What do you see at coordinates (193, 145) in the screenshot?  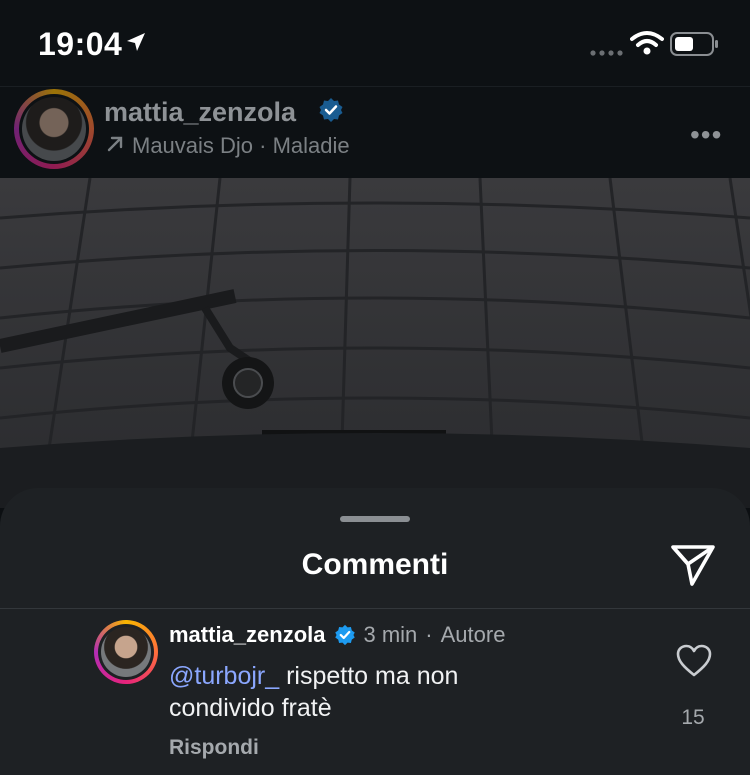 I see `audio-artist: Mauvais Djo` at bounding box center [193, 145].